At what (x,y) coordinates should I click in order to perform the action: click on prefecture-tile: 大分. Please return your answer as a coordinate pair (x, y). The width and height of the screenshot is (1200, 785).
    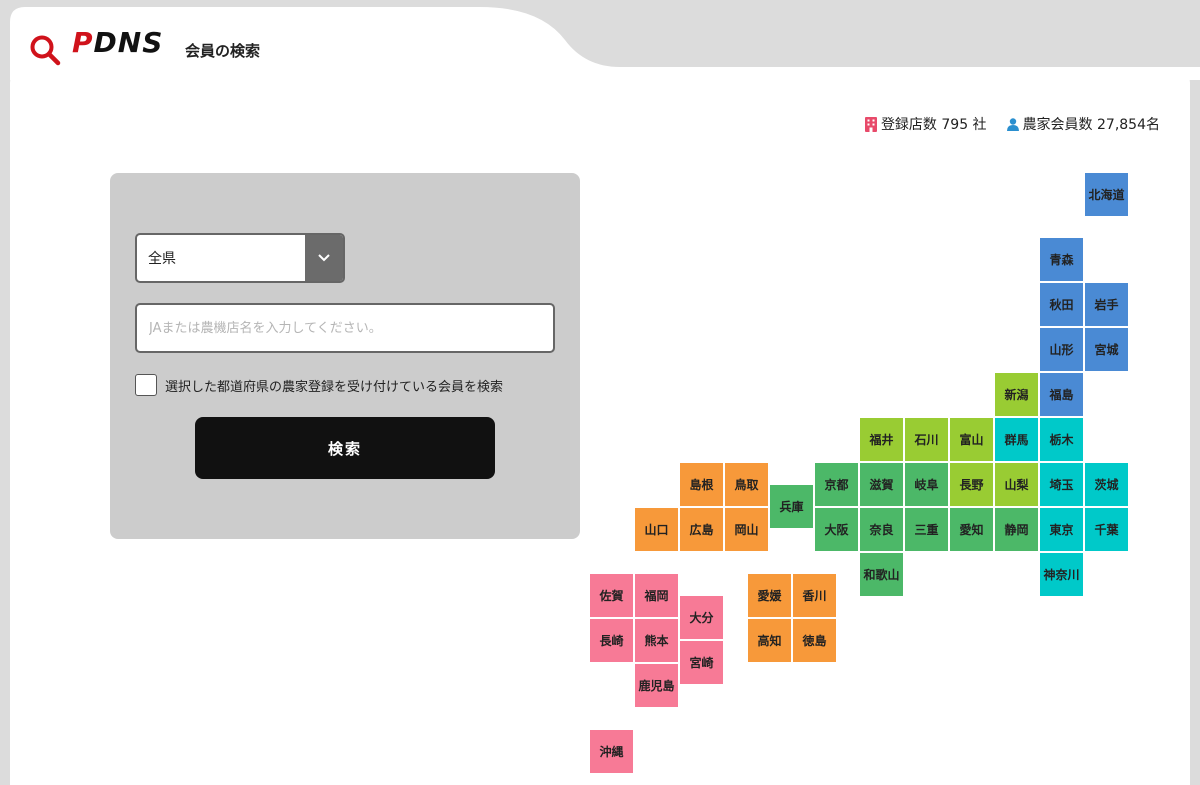
    Looking at the image, I should click on (701, 617).